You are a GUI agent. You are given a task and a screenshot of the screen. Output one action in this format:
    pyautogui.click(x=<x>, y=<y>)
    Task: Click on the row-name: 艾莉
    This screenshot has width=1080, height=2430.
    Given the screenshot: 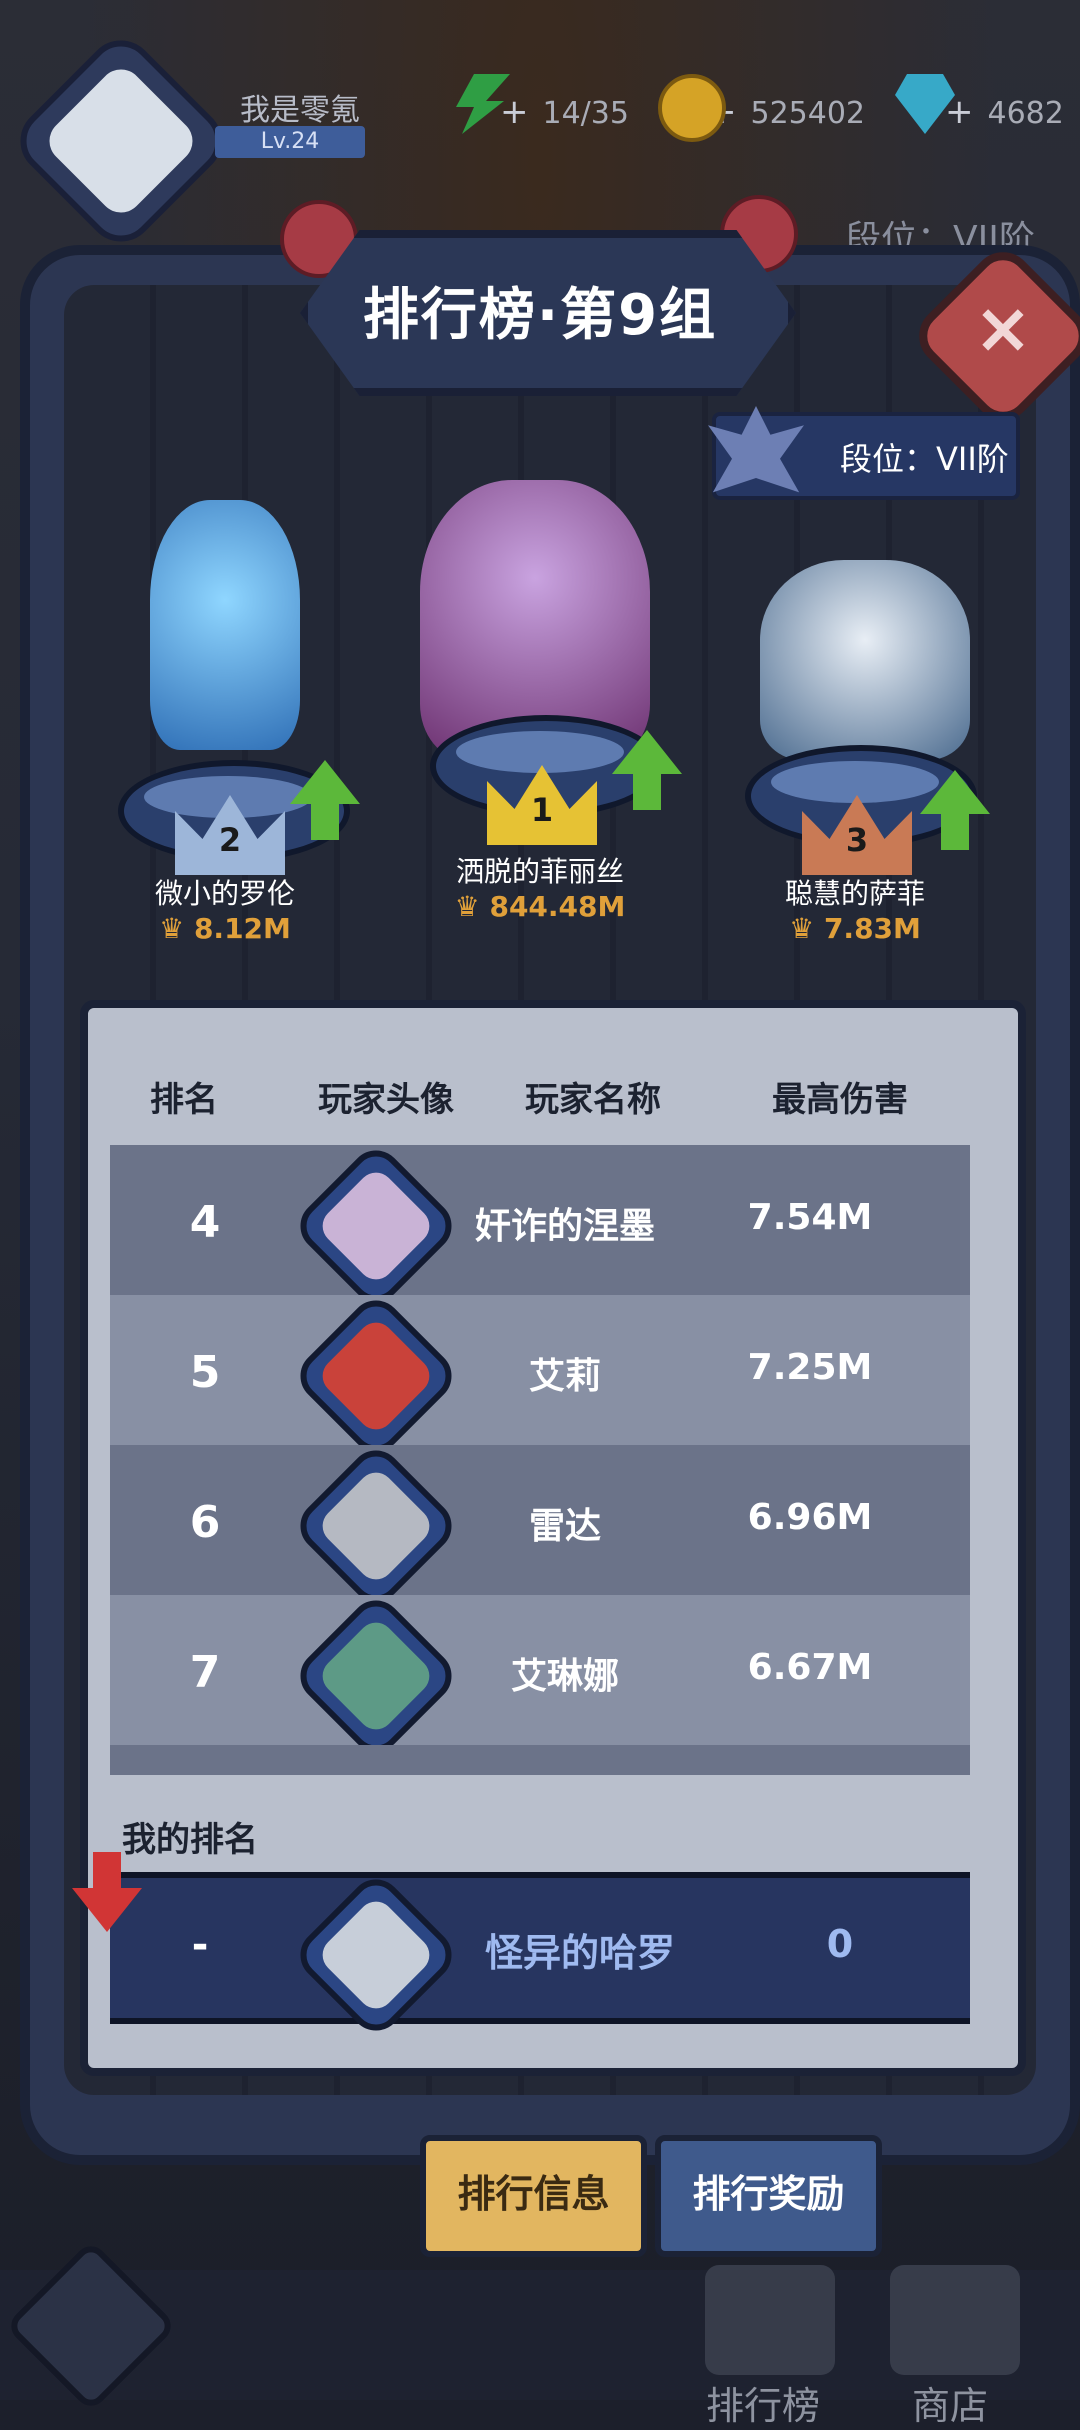 What is the action you would take?
    pyautogui.click(x=564, y=1376)
    